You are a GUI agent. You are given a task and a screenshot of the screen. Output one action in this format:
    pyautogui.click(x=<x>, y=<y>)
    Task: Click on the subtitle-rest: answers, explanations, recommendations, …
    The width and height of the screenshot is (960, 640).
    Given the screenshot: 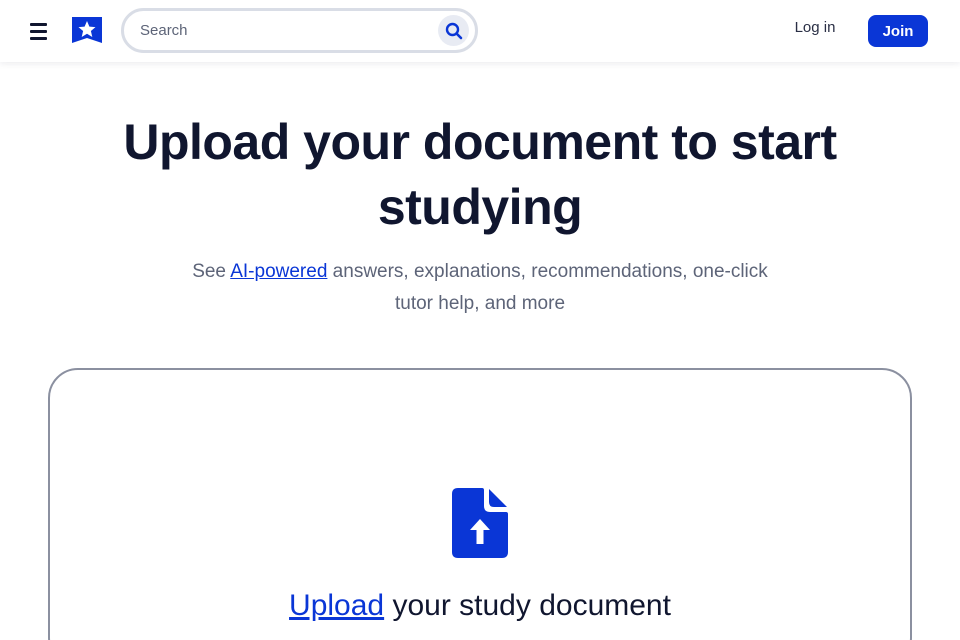 What is the action you would take?
    pyautogui.click(x=547, y=287)
    